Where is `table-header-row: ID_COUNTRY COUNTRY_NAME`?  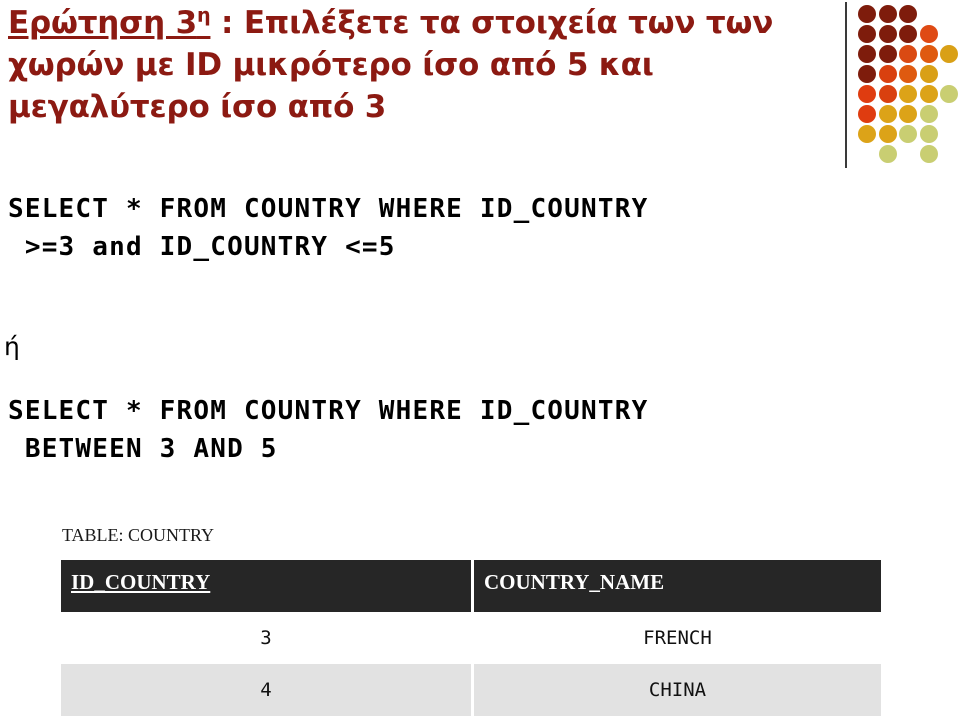 table-header-row: ID_COUNTRY COUNTRY_NAME is located at coordinates (471, 586).